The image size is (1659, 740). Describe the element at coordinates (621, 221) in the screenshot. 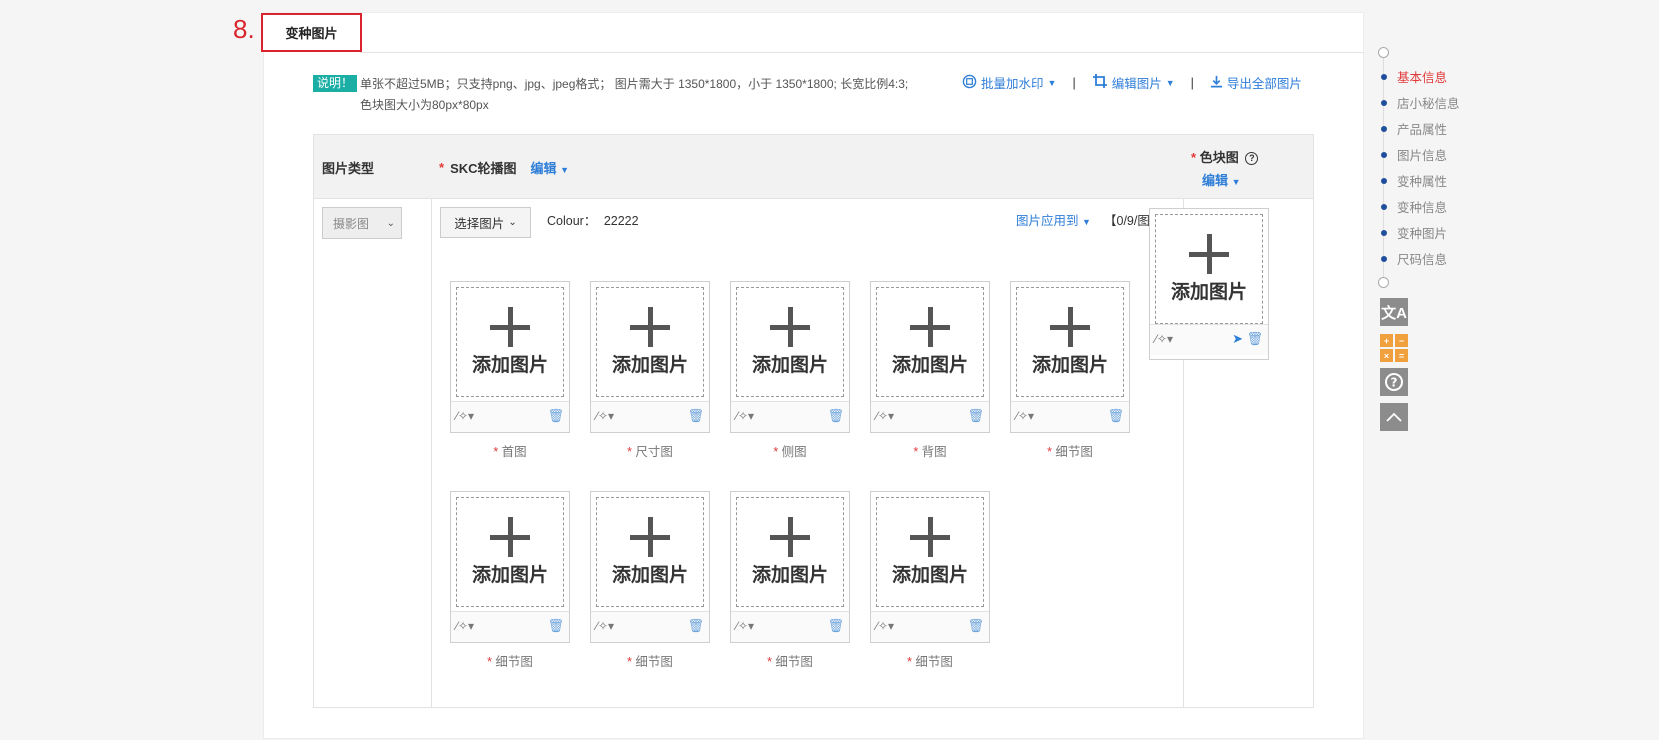

I see `colour-value: 22222` at that location.